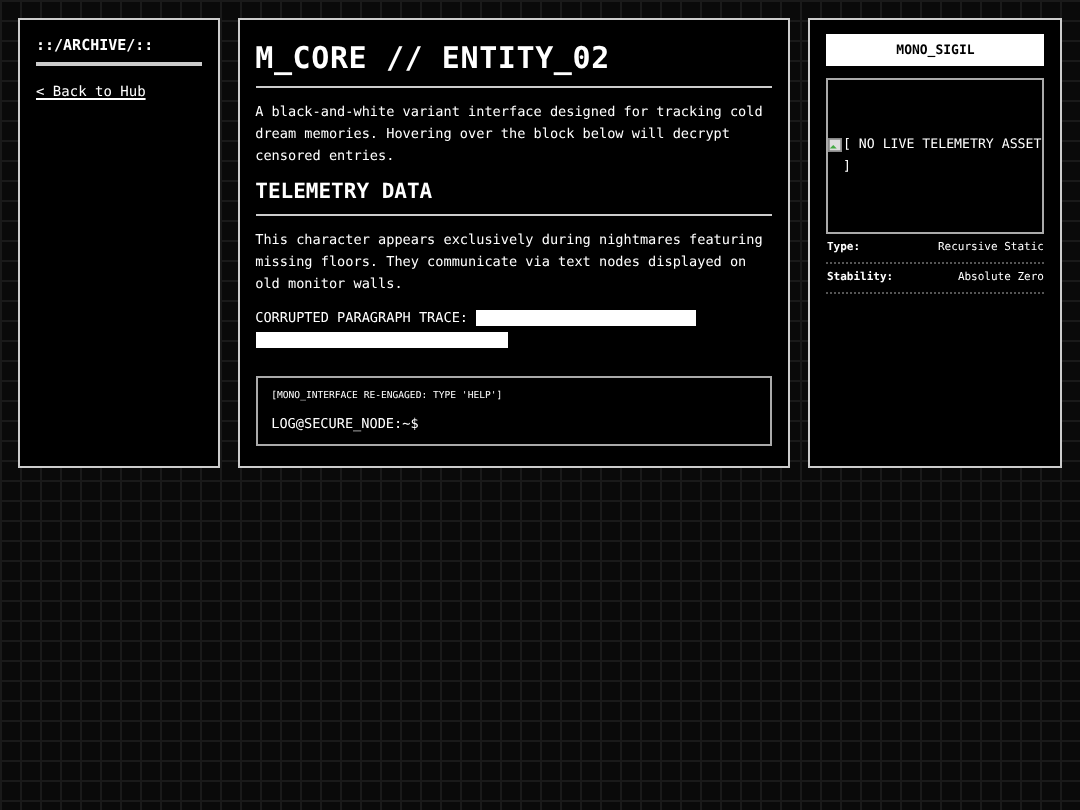 This screenshot has height=810, width=1080. What do you see at coordinates (514, 64) in the screenshot?
I see `page-title: M_CORE // ENTITY_02` at bounding box center [514, 64].